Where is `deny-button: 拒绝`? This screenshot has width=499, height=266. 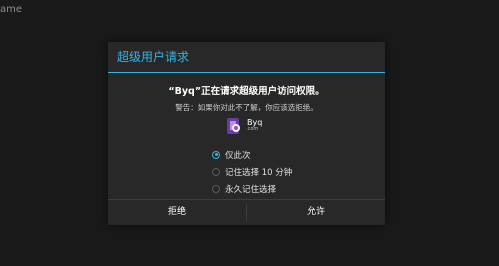 deny-button: 拒绝 is located at coordinates (177, 212).